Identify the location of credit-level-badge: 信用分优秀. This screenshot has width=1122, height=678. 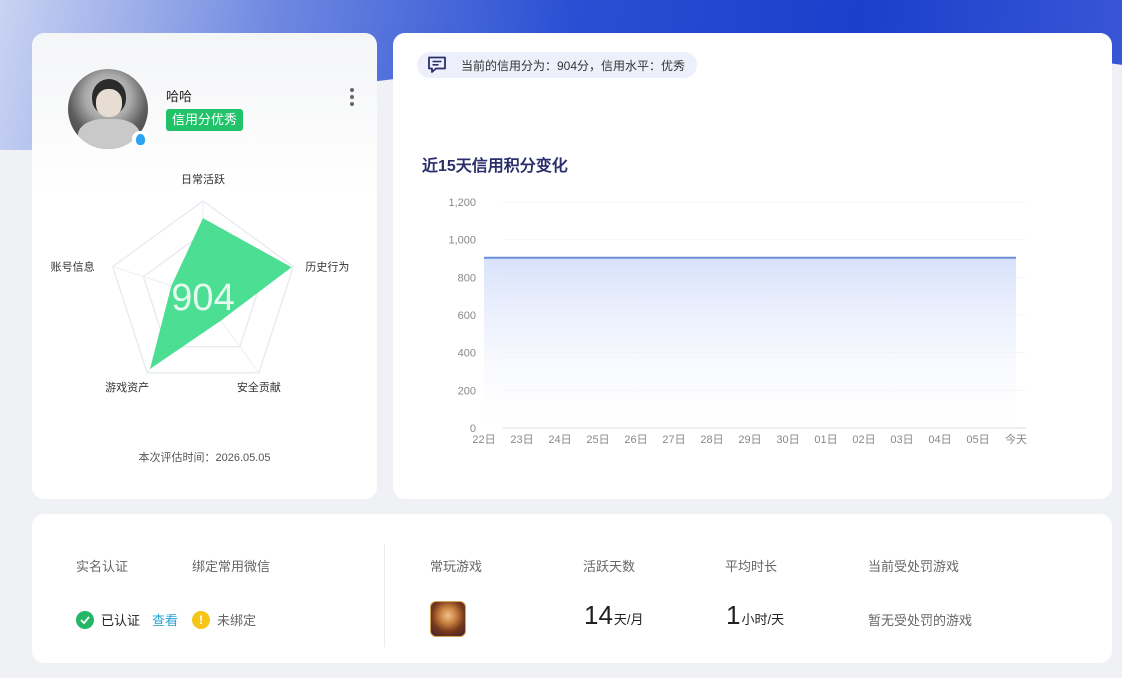
(205, 120).